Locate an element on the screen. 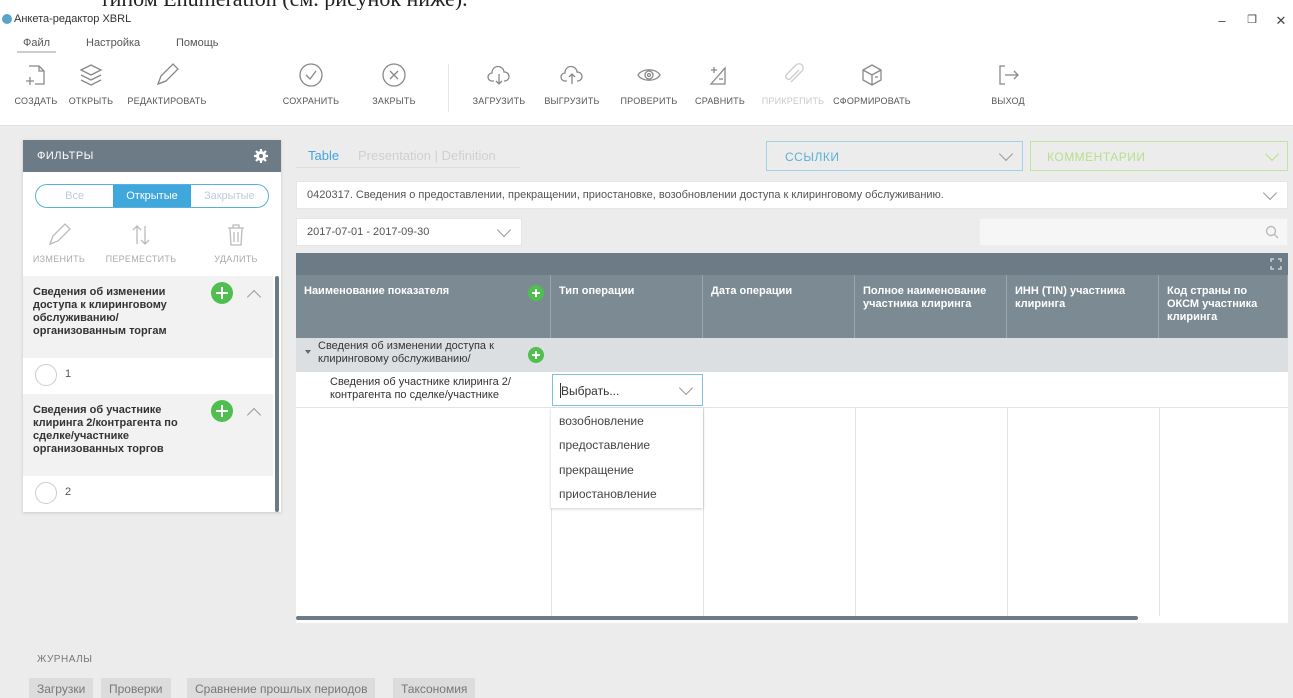 This screenshot has width=1293, height=698. attach-button: ПРИКРЕПИТЬ is located at coordinates (793, 84).